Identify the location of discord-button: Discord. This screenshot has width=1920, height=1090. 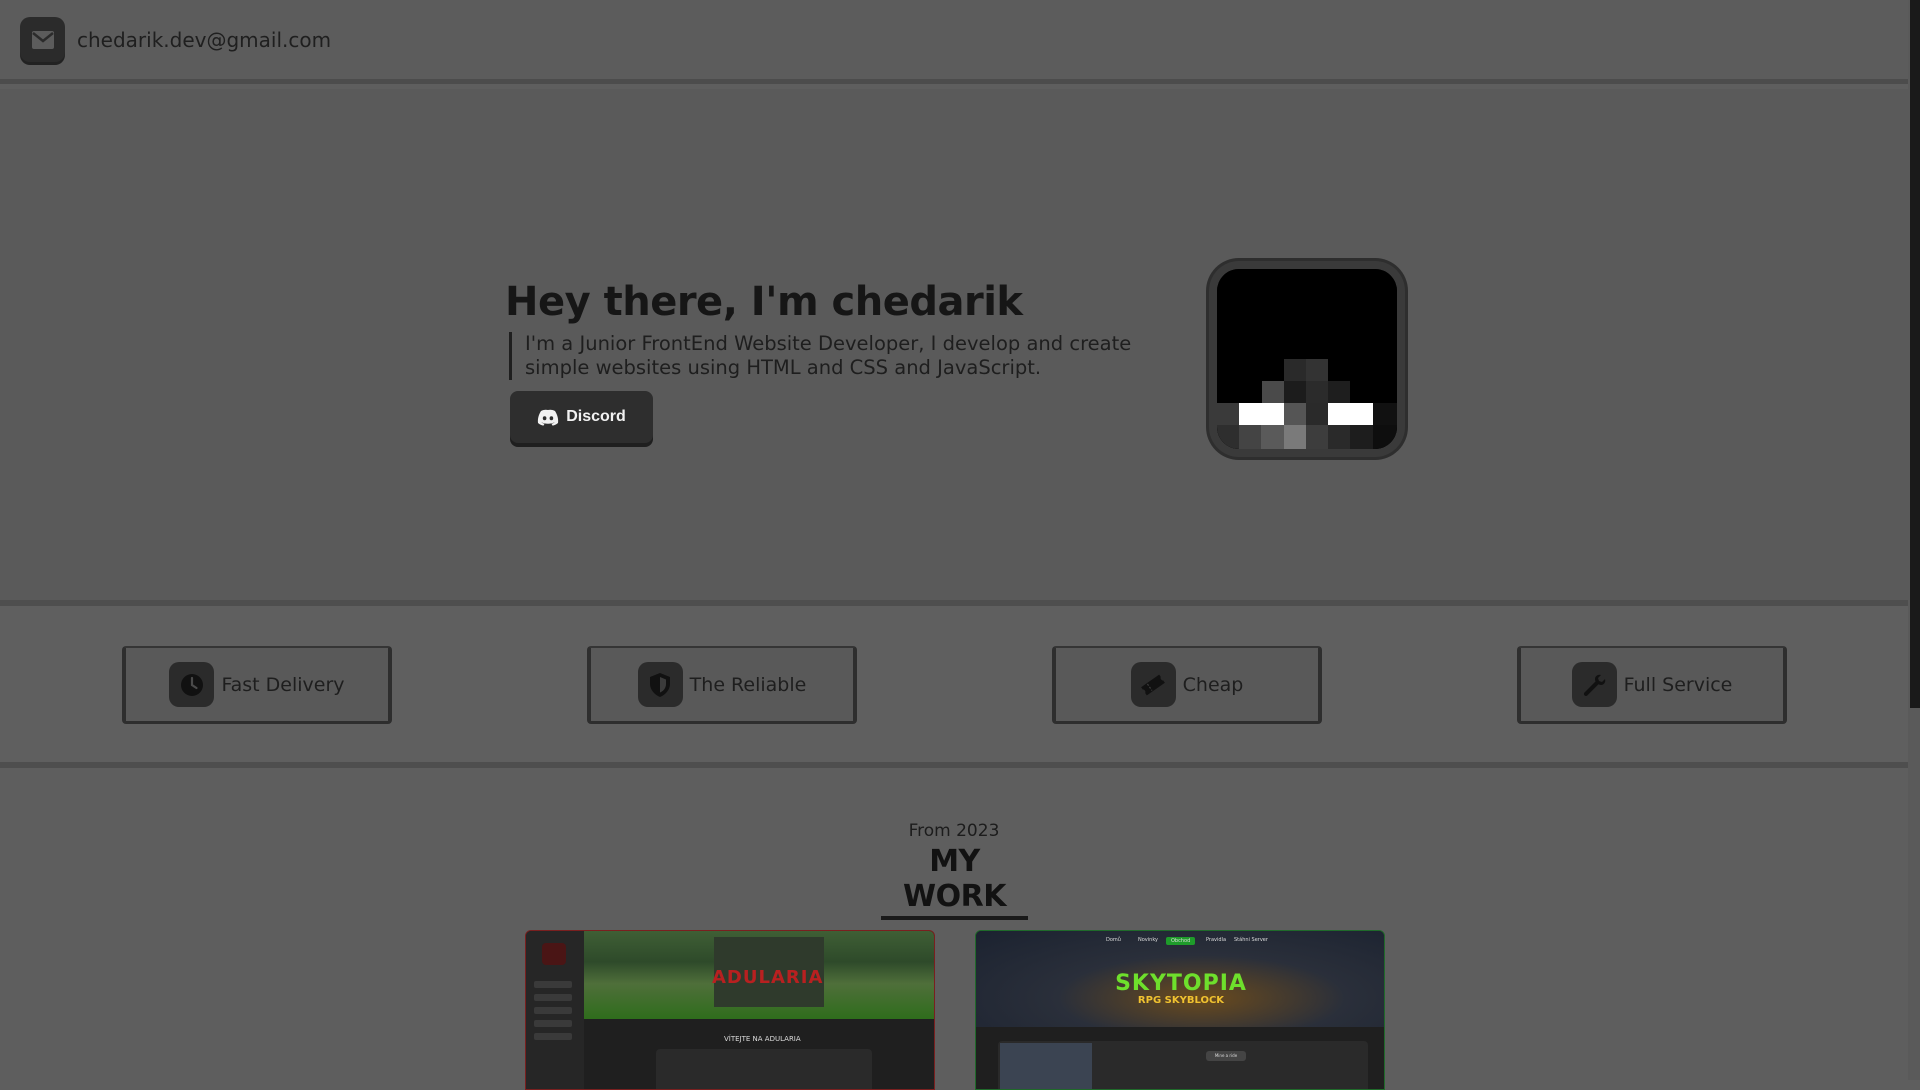
(581, 417).